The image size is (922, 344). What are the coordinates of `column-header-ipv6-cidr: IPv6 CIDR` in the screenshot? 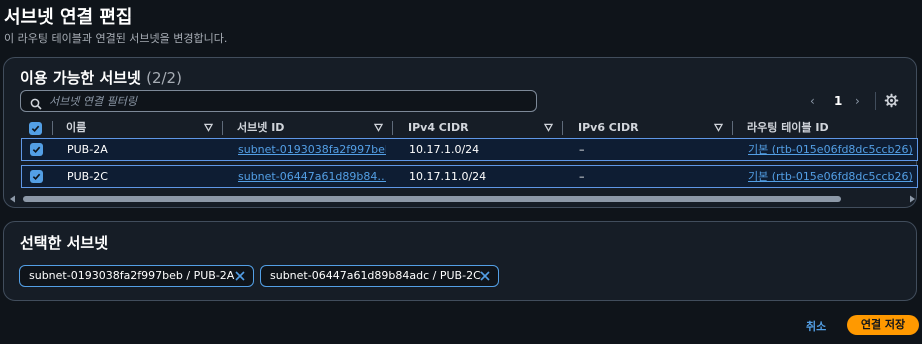 It's located at (608, 128).